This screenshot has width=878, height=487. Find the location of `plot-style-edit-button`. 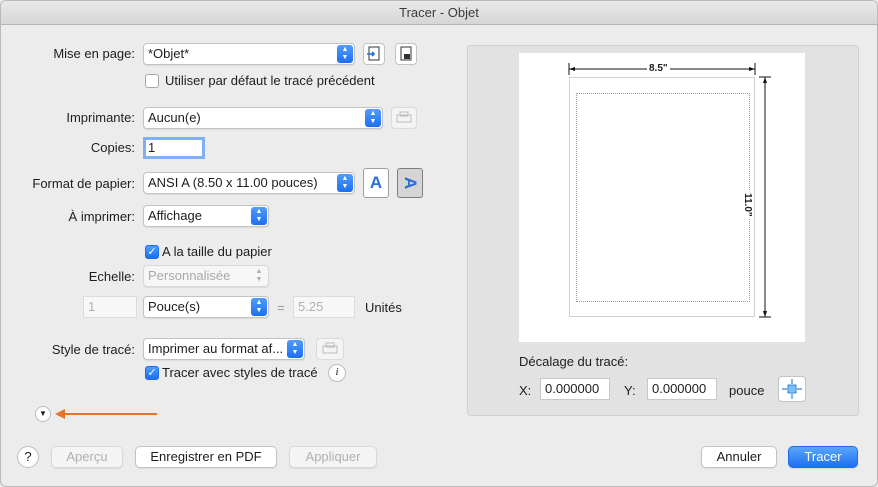

plot-style-edit-button is located at coordinates (330, 349).